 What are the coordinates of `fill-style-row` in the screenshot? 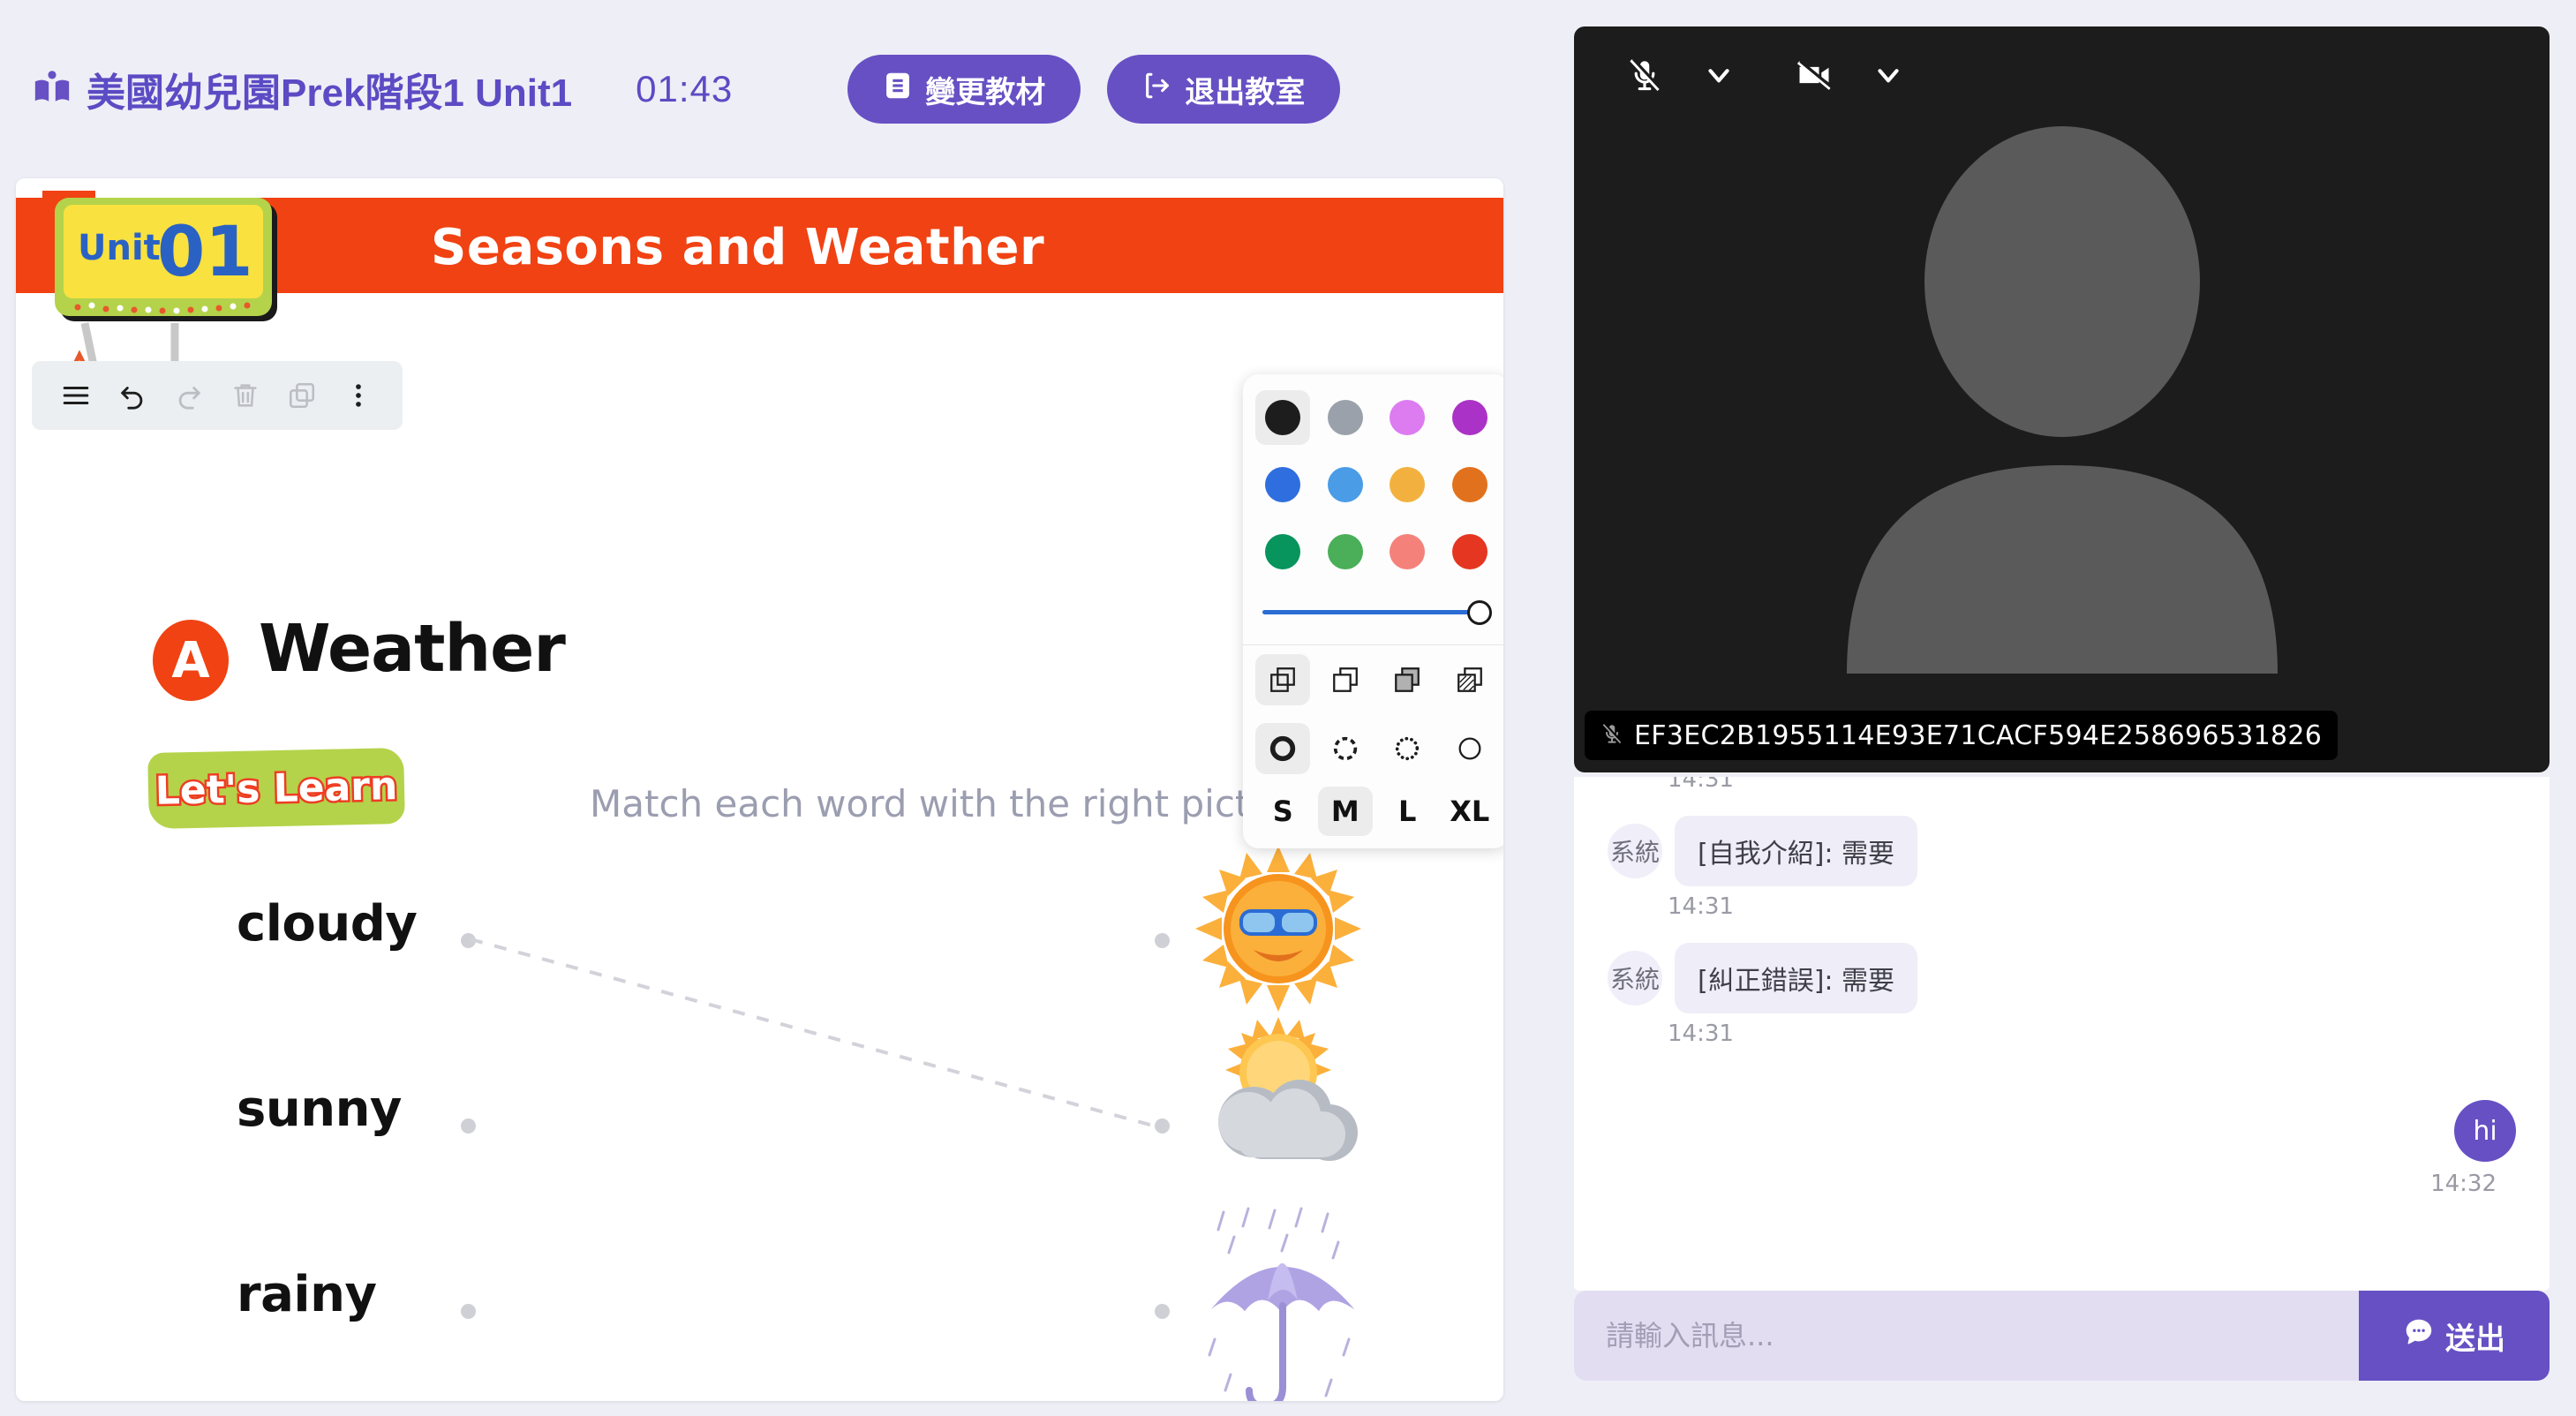 It's located at (1373, 679).